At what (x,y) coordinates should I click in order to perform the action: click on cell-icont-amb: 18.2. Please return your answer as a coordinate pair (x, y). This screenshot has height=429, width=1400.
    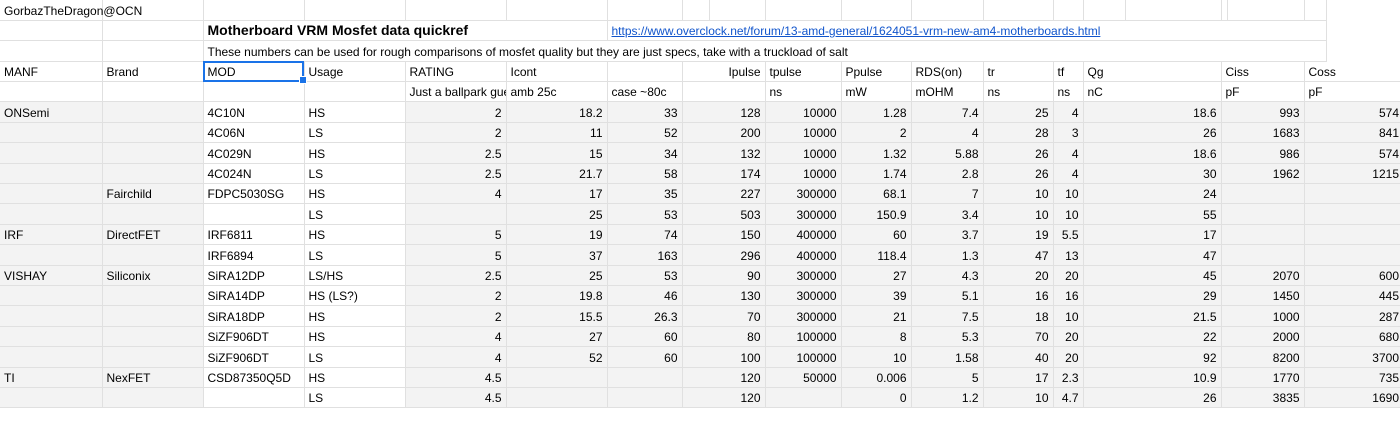
    Looking at the image, I should click on (557, 112).